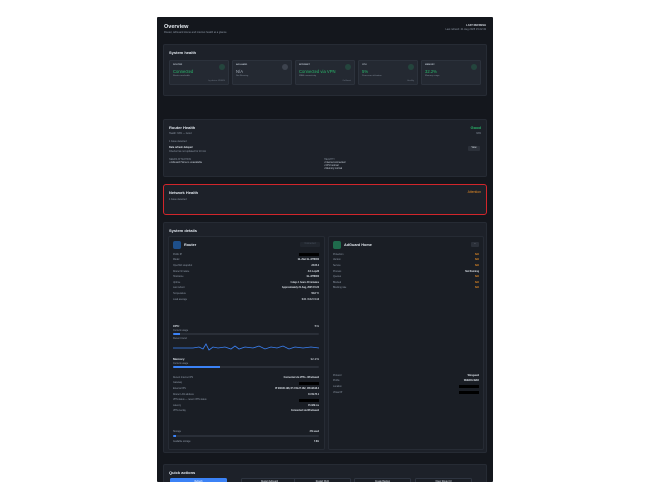  What do you see at coordinates (478, 133) in the screenshot?
I see `router-health-score: 93%` at bounding box center [478, 133].